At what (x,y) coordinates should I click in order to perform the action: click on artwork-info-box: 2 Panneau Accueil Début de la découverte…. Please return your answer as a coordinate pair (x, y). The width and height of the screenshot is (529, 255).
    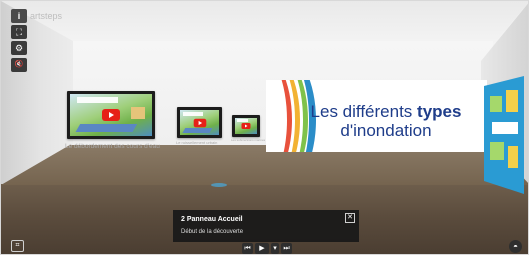
    Looking at the image, I should click on (266, 226).